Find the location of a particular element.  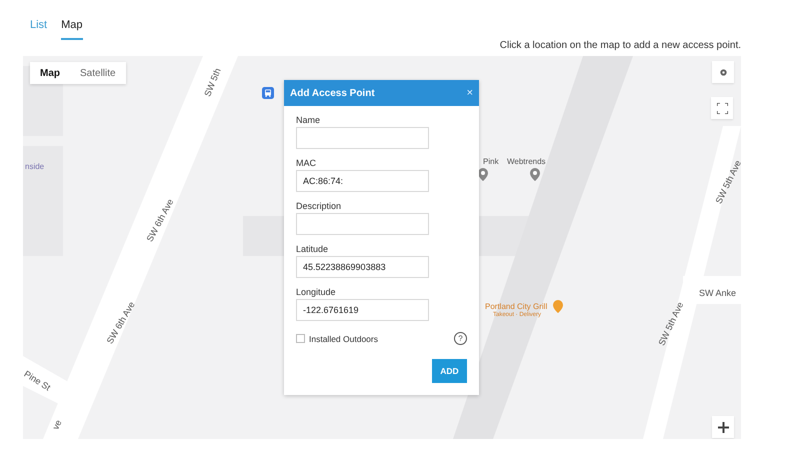

map-label: Pine St is located at coordinates (37, 380).